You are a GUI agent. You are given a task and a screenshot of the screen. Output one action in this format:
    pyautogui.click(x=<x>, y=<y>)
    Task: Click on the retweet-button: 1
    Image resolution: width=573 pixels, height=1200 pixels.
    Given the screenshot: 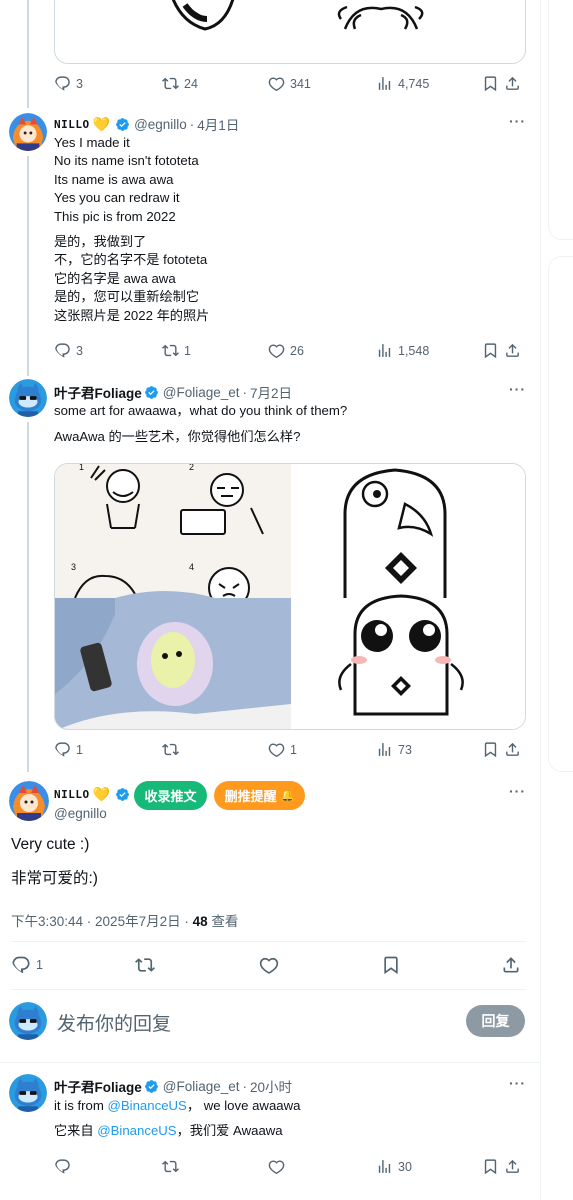 What is the action you would take?
    pyautogui.click(x=176, y=350)
    